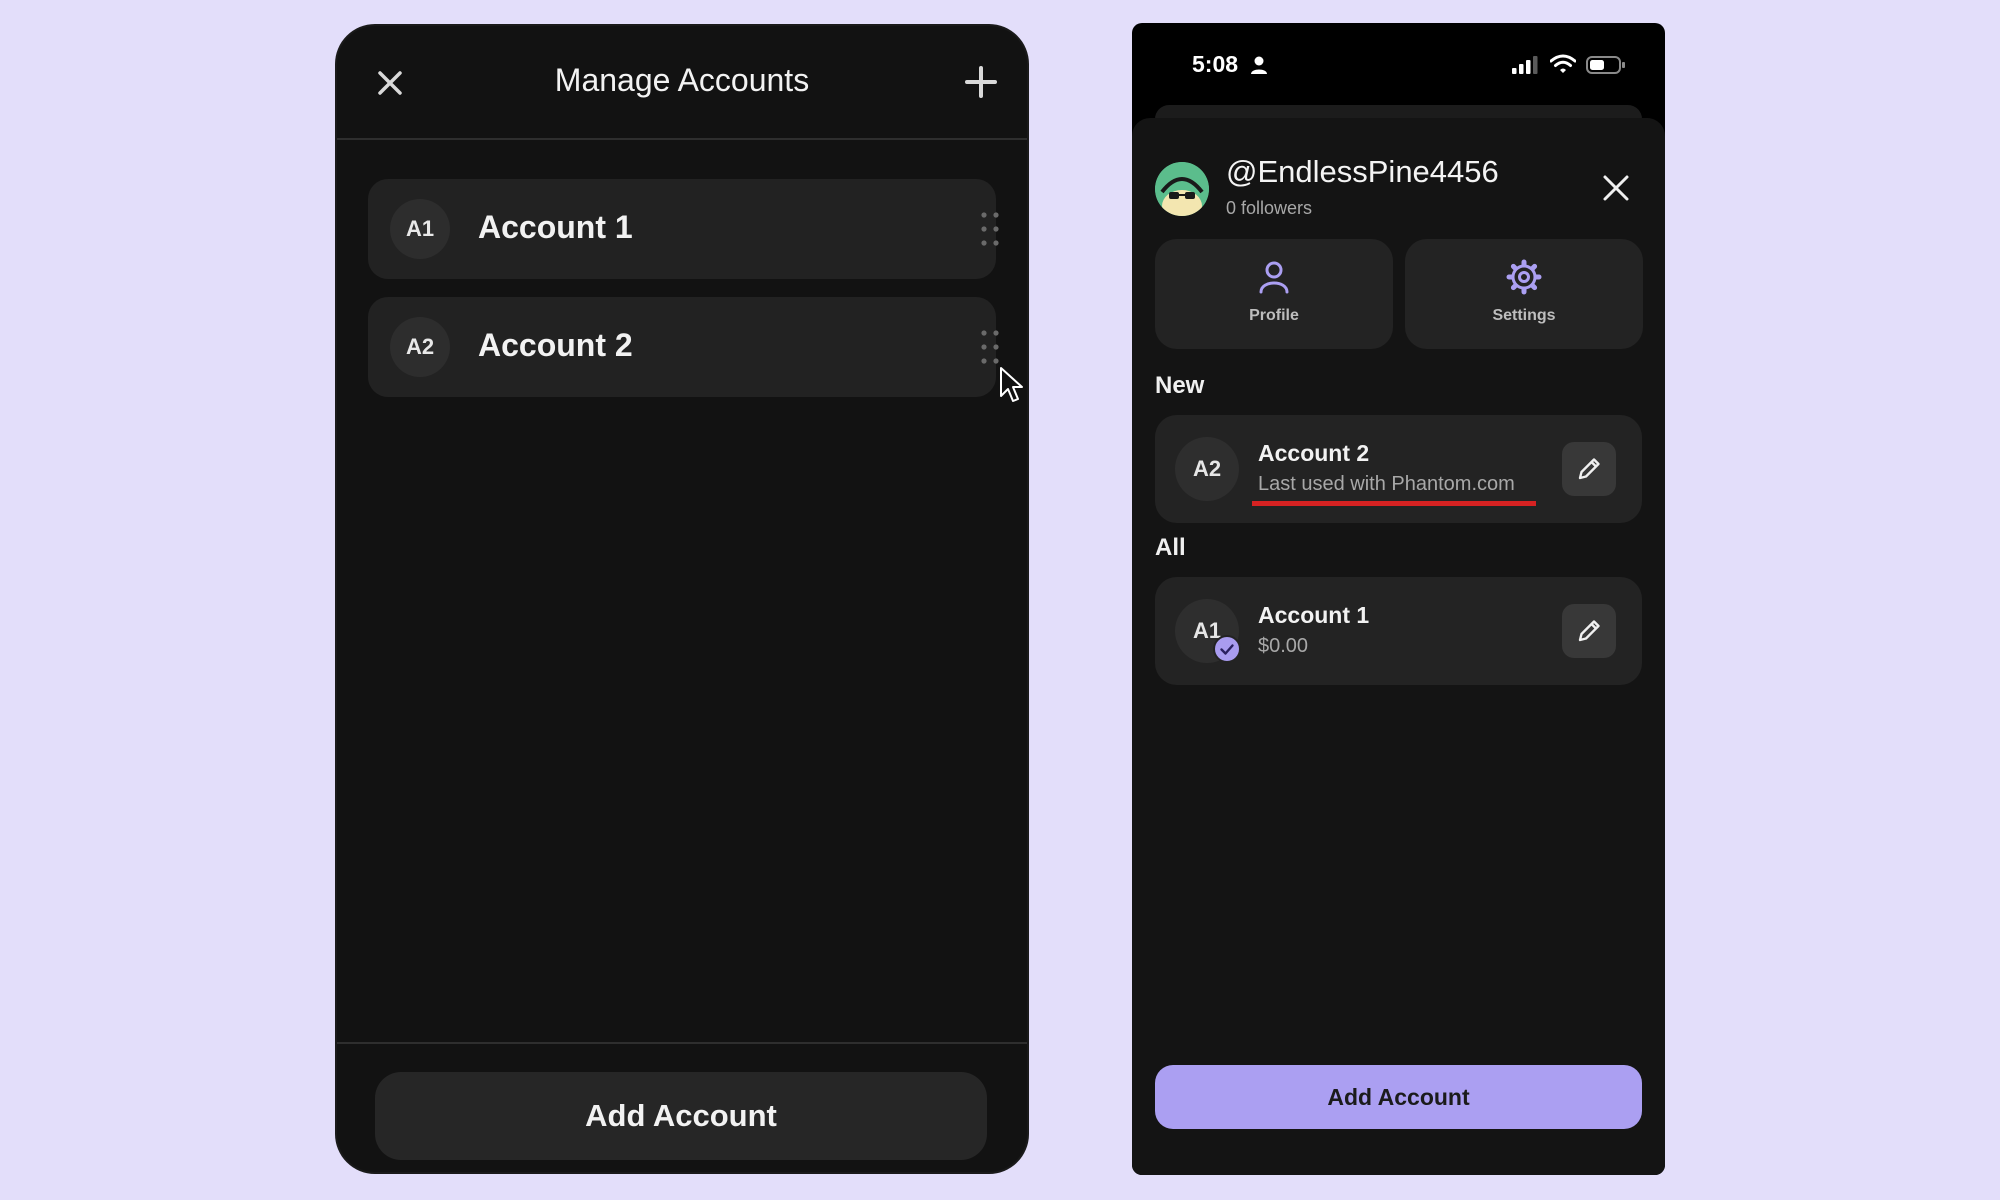  Describe the element at coordinates (1227, 649) in the screenshot. I see `selected-check-icon` at that location.